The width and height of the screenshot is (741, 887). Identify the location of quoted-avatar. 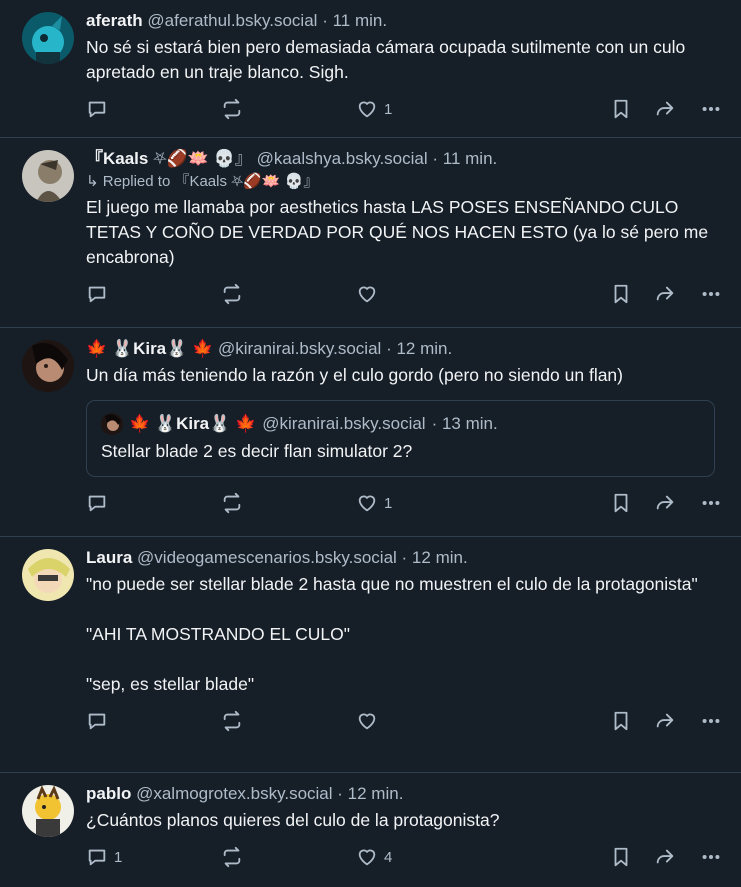
(112, 424).